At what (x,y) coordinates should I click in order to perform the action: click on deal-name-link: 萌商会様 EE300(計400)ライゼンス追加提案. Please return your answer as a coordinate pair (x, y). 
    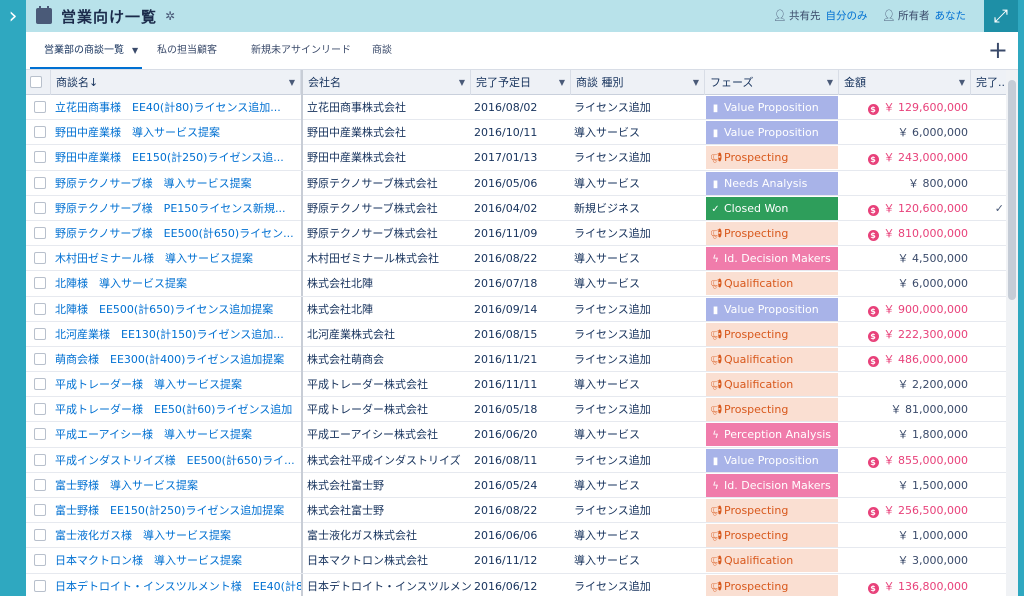
    Looking at the image, I should click on (176, 359).